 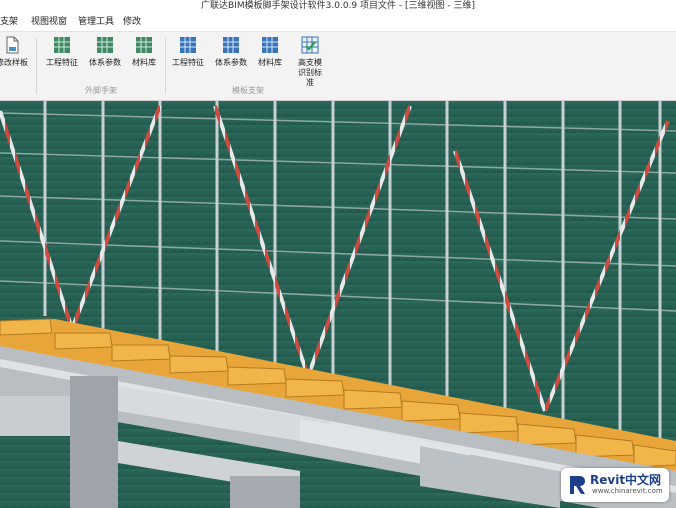 I want to click on formwork-project-features-button: 工程特征, so click(x=188, y=55).